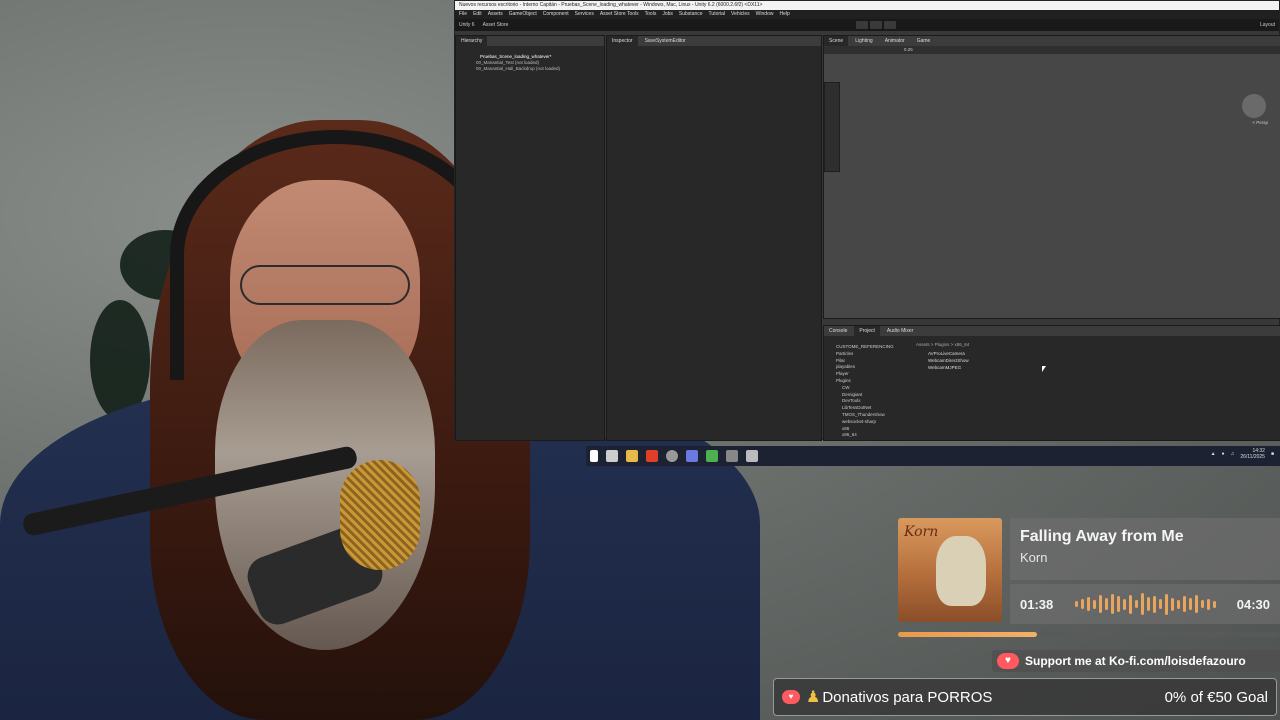  What do you see at coordinates (784, 14) in the screenshot?
I see `menu-item: Help` at bounding box center [784, 14].